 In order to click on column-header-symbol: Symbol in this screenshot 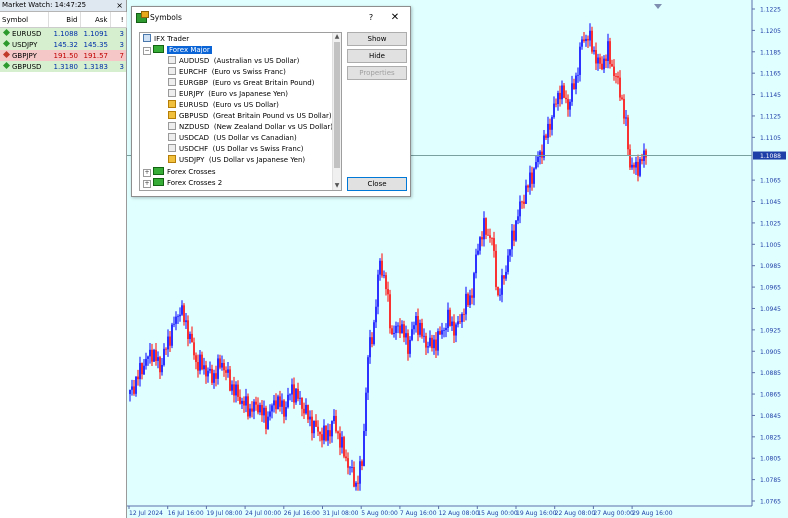, I will do `click(24, 20)`.